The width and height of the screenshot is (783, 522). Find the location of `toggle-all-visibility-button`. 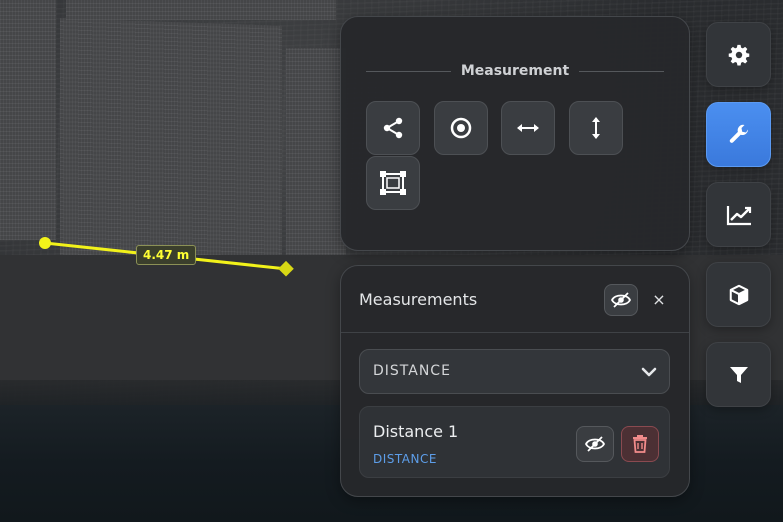

toggle-all-visibility-button is located at coordinates (621, 300).